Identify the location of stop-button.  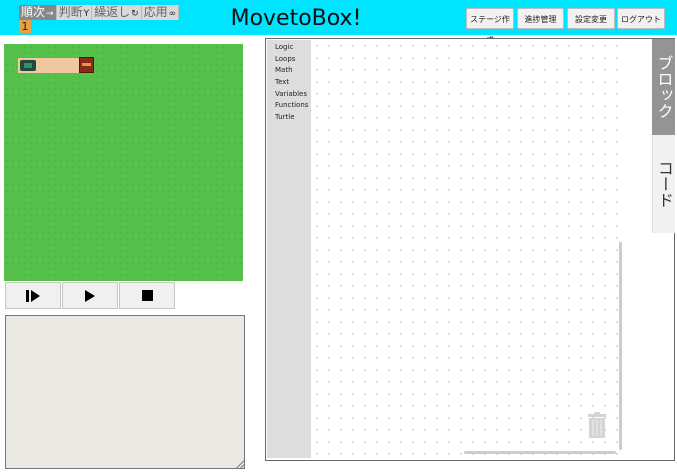
(147, 295).